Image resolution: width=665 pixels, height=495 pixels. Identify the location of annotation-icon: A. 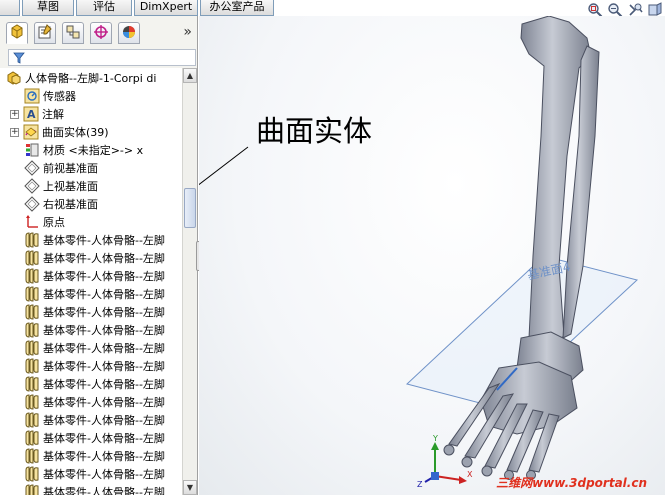
(31, 114).